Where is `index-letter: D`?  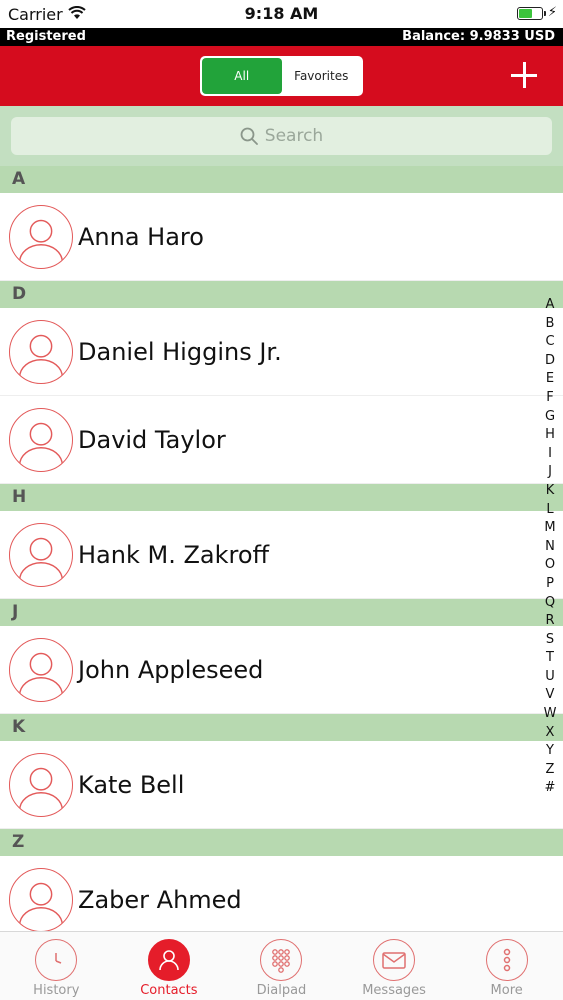
index-letter: D is located at coordinates (550, 361).